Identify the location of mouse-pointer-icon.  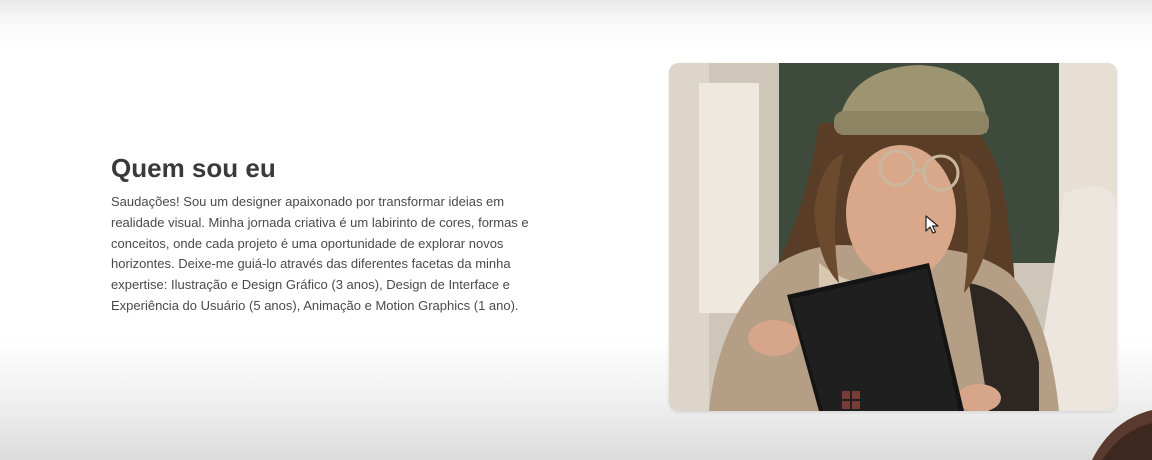
(933, 225).